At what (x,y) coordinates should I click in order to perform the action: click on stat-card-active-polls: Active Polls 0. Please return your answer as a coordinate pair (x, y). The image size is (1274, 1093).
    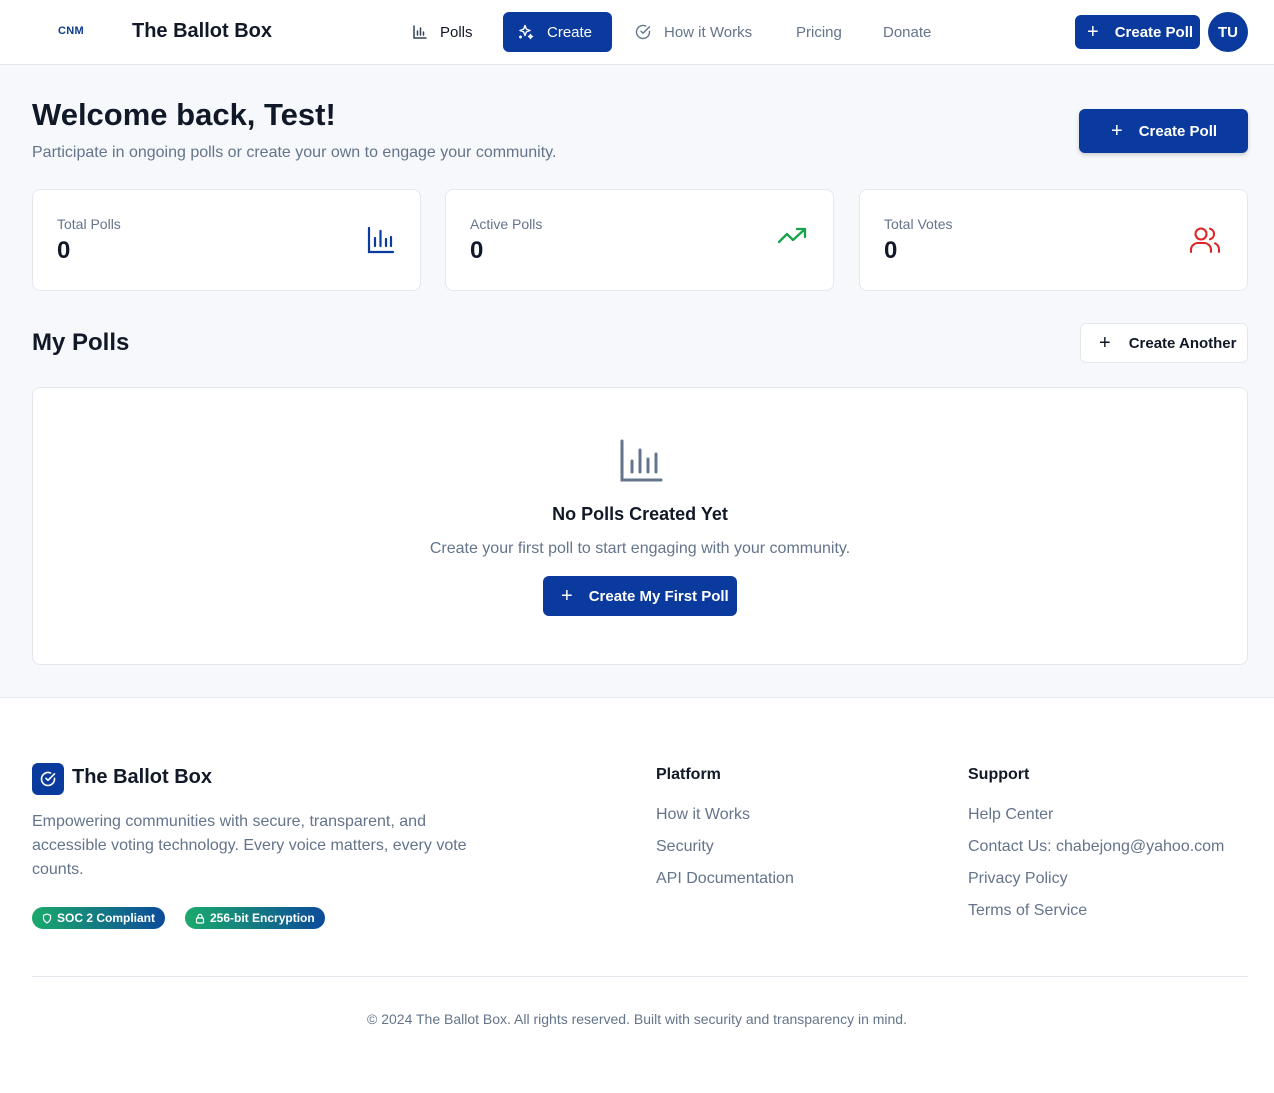
    Looking at the image, I should click on (639, 240).